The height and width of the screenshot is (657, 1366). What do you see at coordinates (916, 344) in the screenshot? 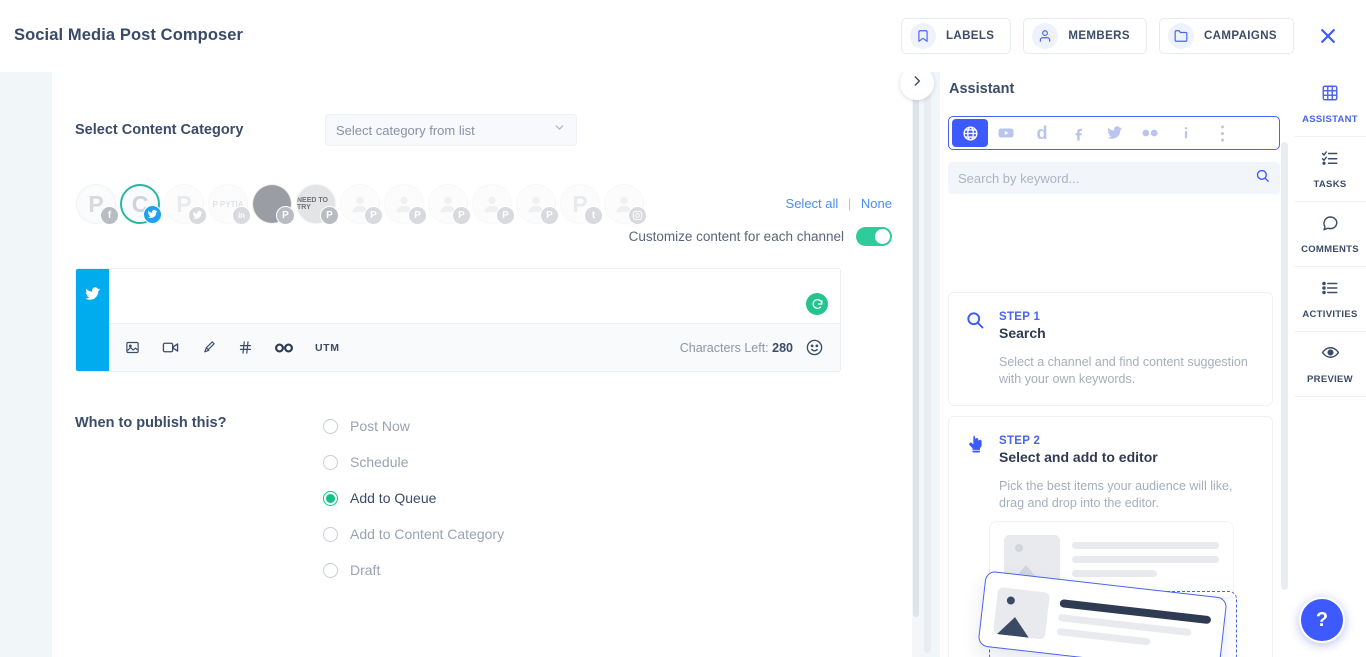
I see `composer-scrollbar-thumb` at bounding box center [916, 344].